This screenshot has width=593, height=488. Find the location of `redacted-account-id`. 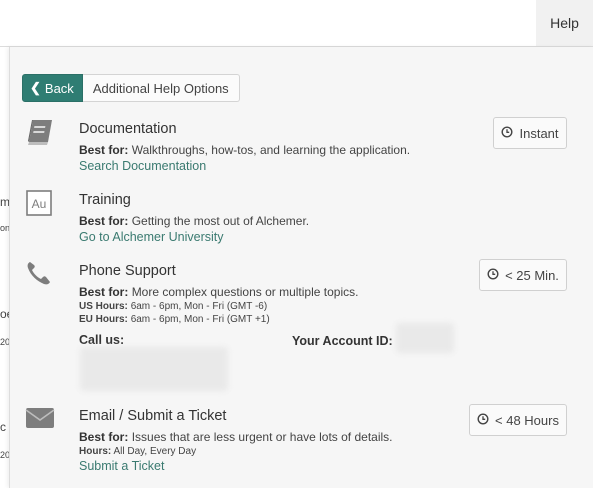

redacted-account-id is located at coordinates (425, 338).